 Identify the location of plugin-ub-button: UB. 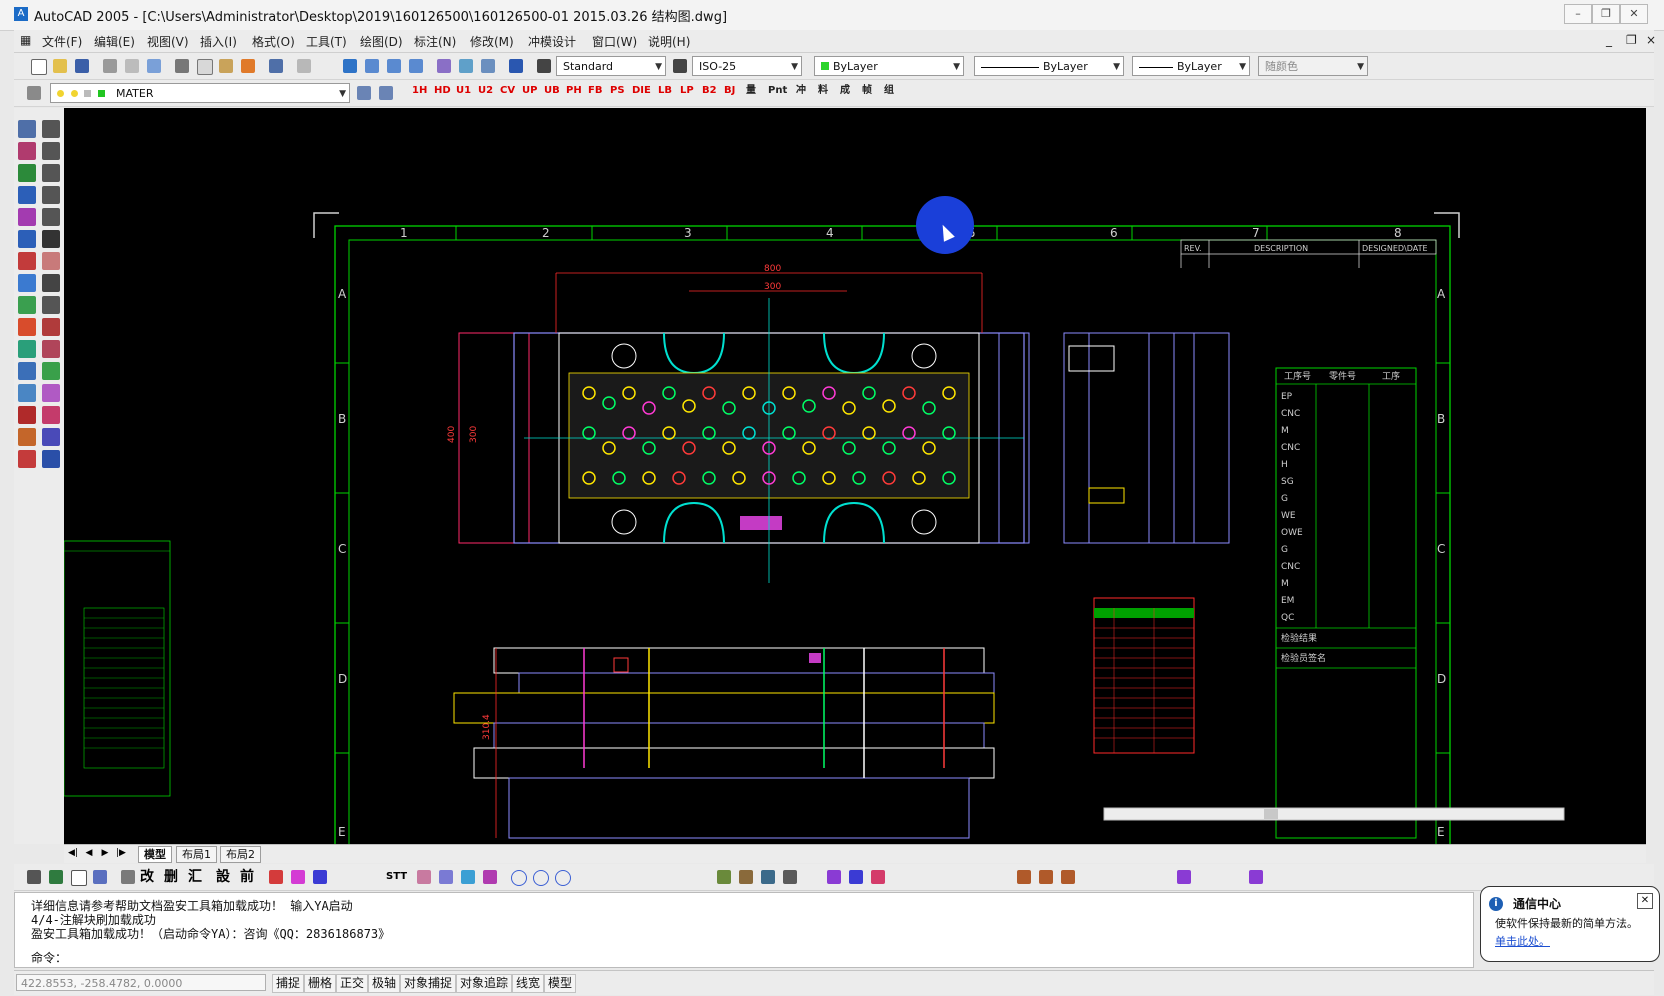
(552, 91).